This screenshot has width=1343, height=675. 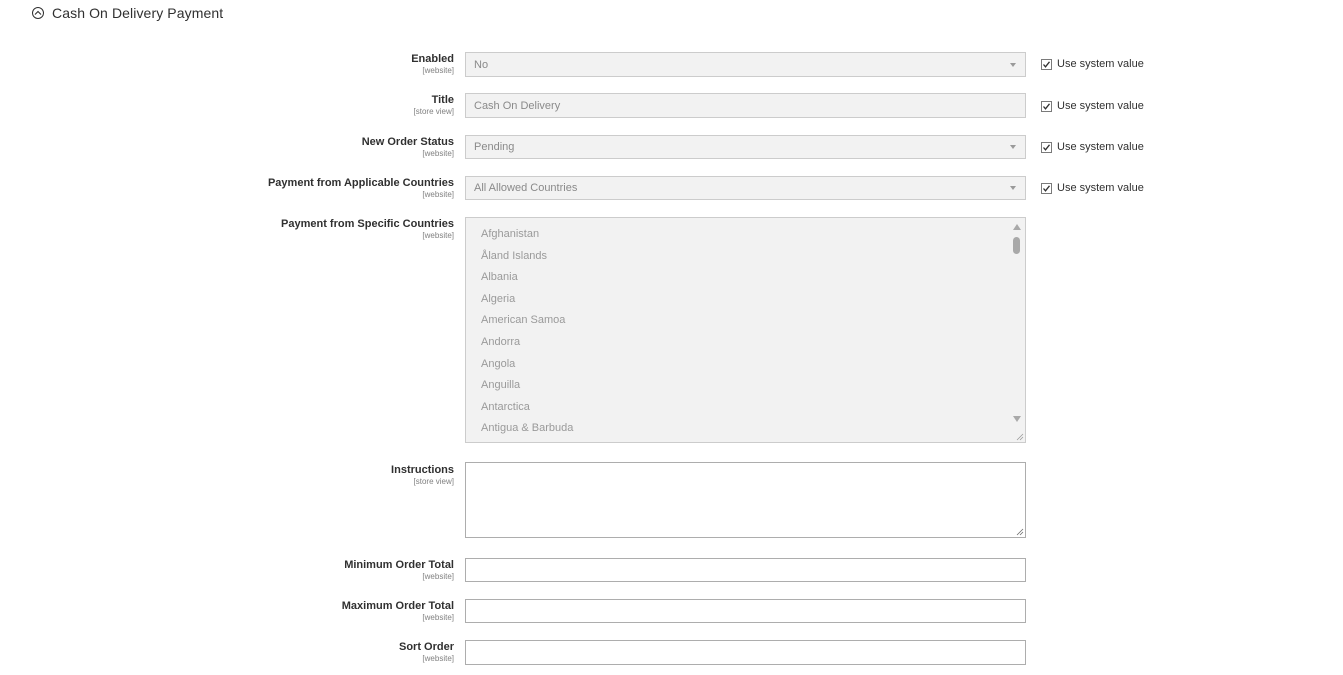 What do you see at coordinates (360, 183) in the screenshot?
I see `label-text: Payment from Applicable Countries` at bounding box center [360, 183].